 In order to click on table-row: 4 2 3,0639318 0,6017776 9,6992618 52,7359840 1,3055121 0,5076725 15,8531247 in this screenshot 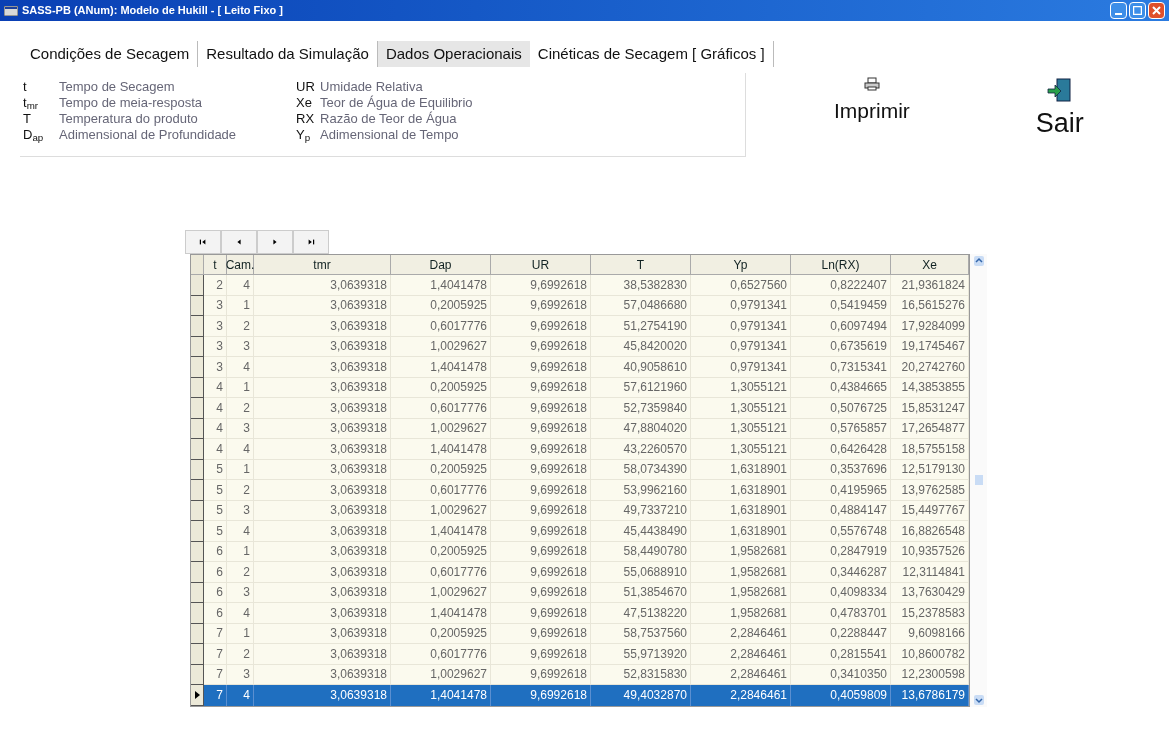, I will do `click(580, 408)`.